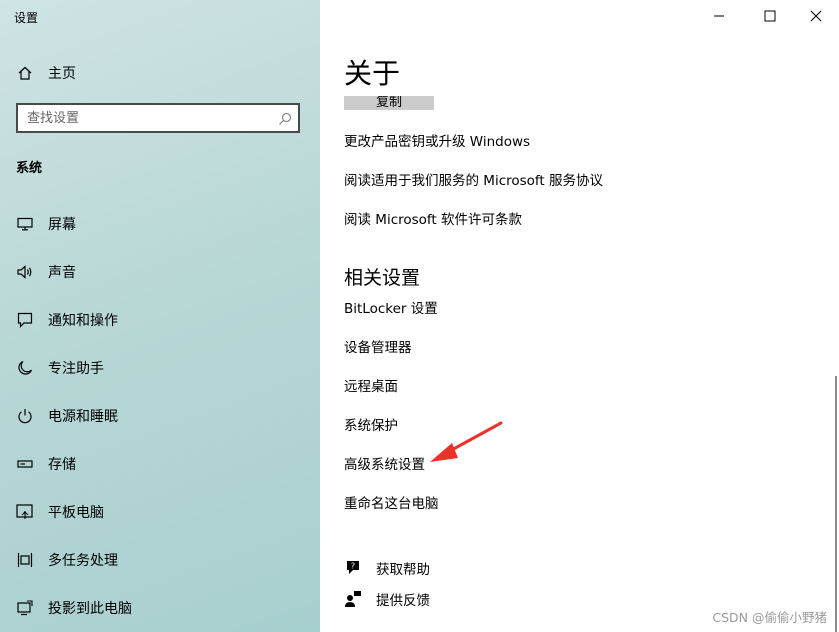  What do you see at coordinates (26, 18) in the screenshot?
I see `app-title: 设置` at bounding box center [26, 18].